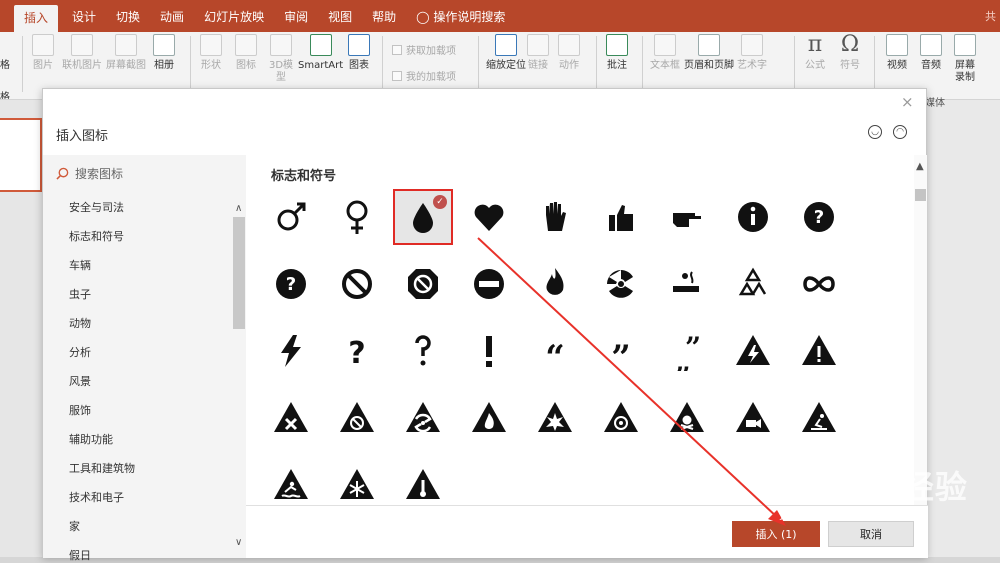 The width and height of the screenshot is (1000, 563). What do you see at coordinates (489, 284) in the screenshot?
I see `do-not-enter-icon` at bounding box center [489, 284].